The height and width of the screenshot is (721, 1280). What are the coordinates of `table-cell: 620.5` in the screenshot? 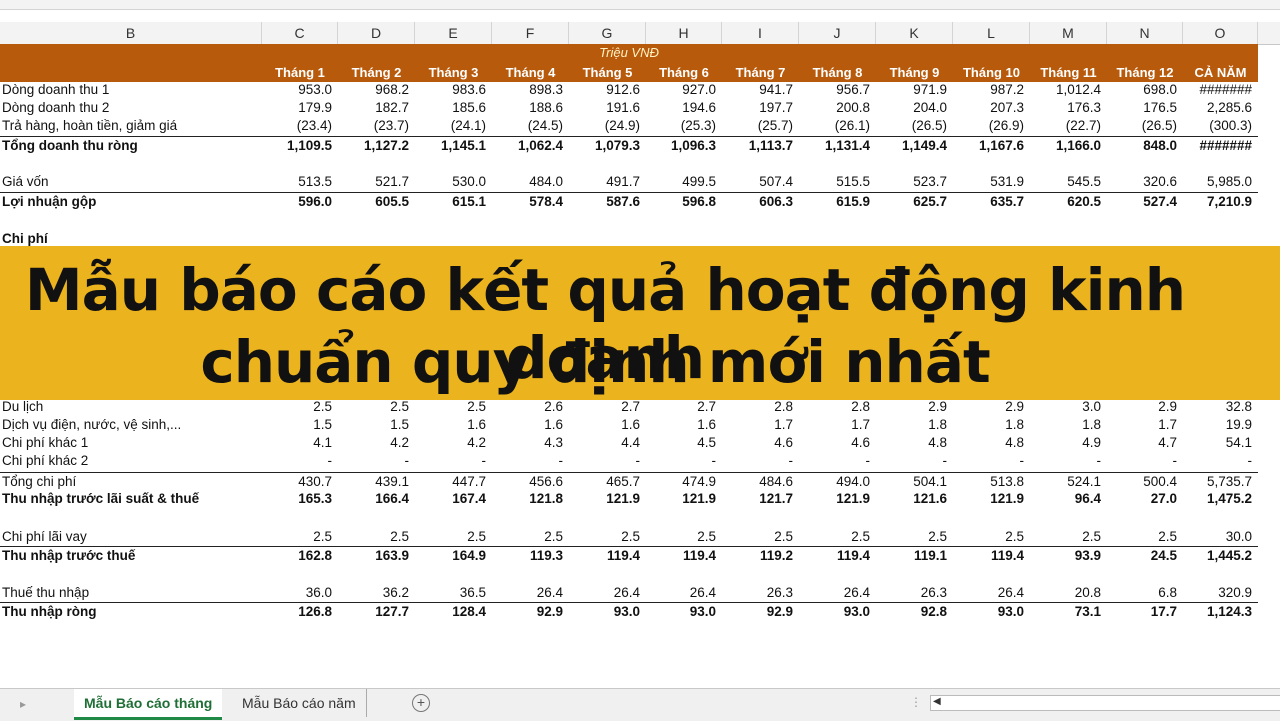 It's located at (1084, 201).